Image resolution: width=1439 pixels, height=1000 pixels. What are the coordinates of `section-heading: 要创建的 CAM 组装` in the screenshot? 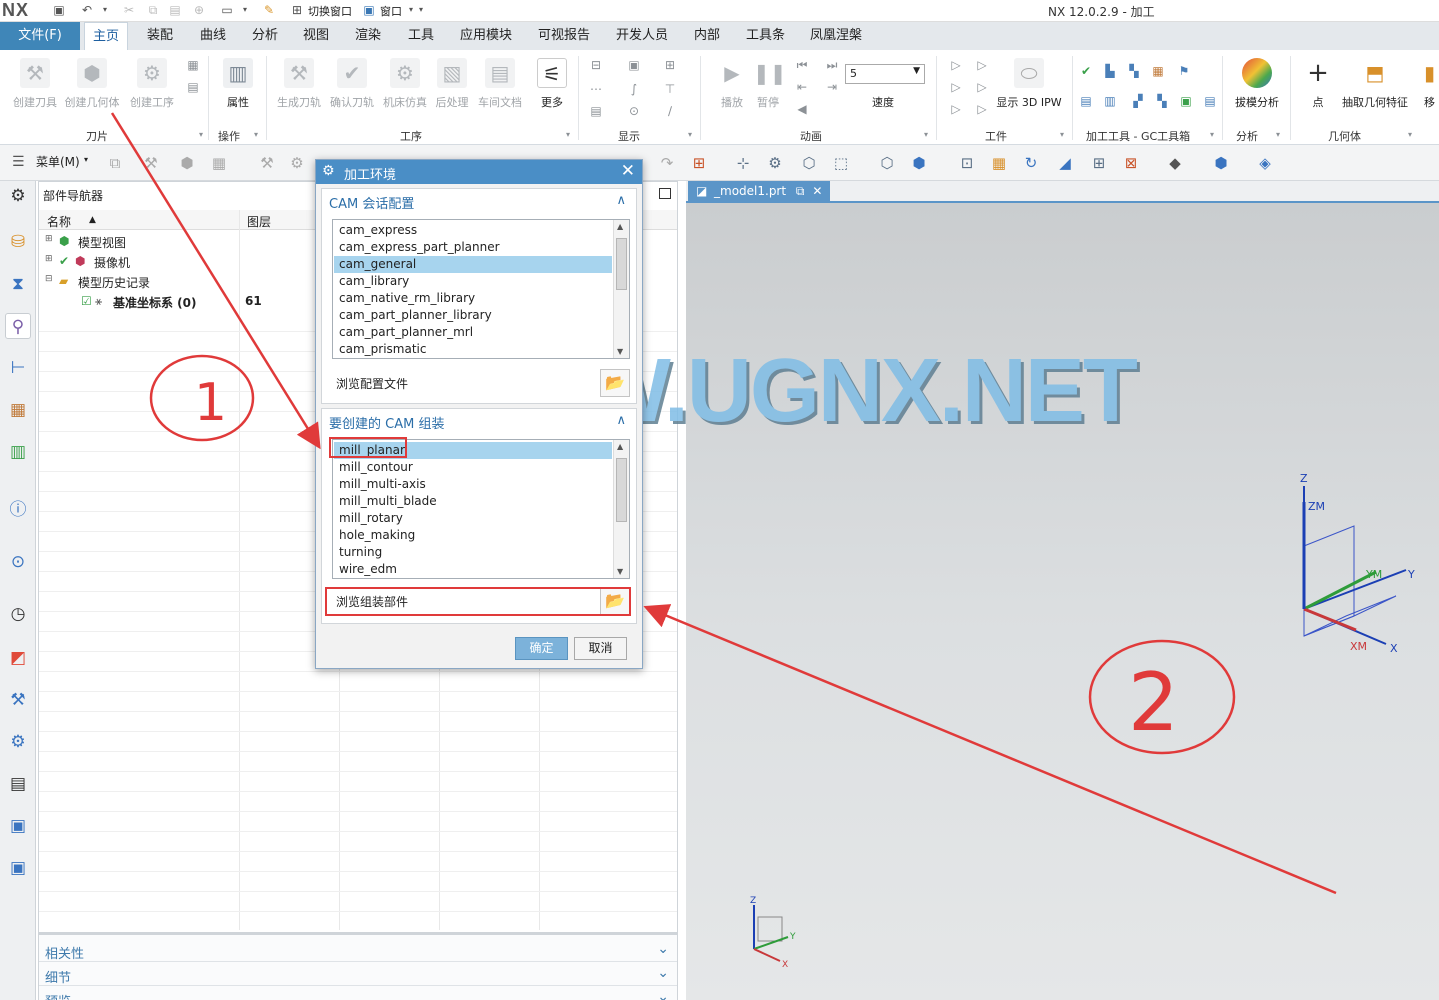 It's located at (386, 422).